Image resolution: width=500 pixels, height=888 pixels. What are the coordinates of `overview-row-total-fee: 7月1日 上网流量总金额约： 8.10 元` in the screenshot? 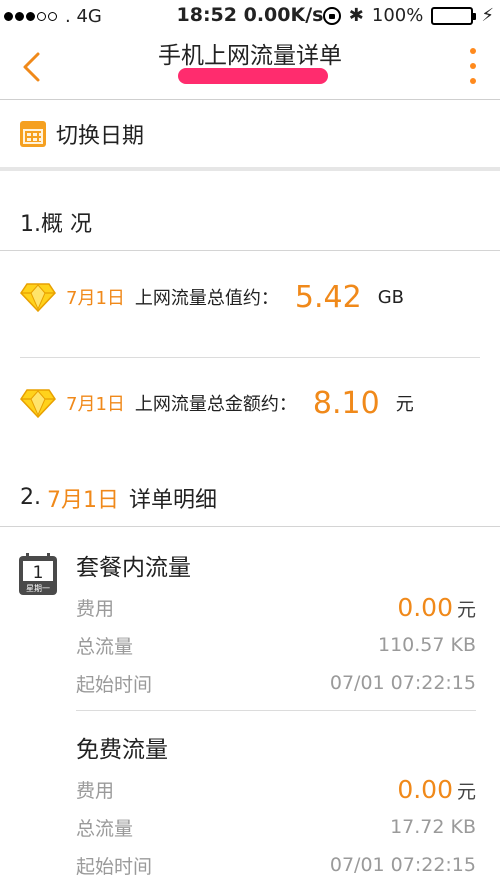 It's located at (250, 403).